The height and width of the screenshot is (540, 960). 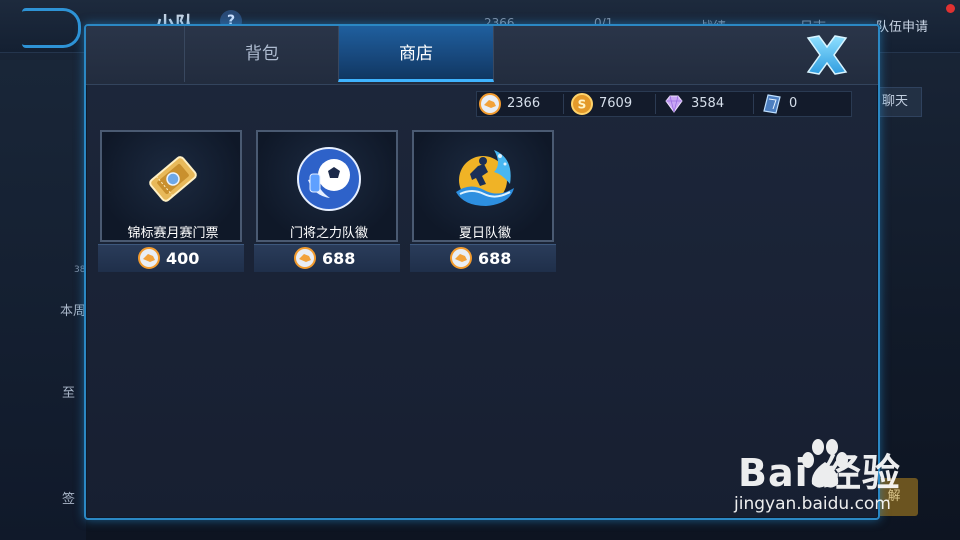 What do you see at coordinates (329, 179) in the screenshot?
I see `football-emblem-icon` at bounding box center [329, 179].